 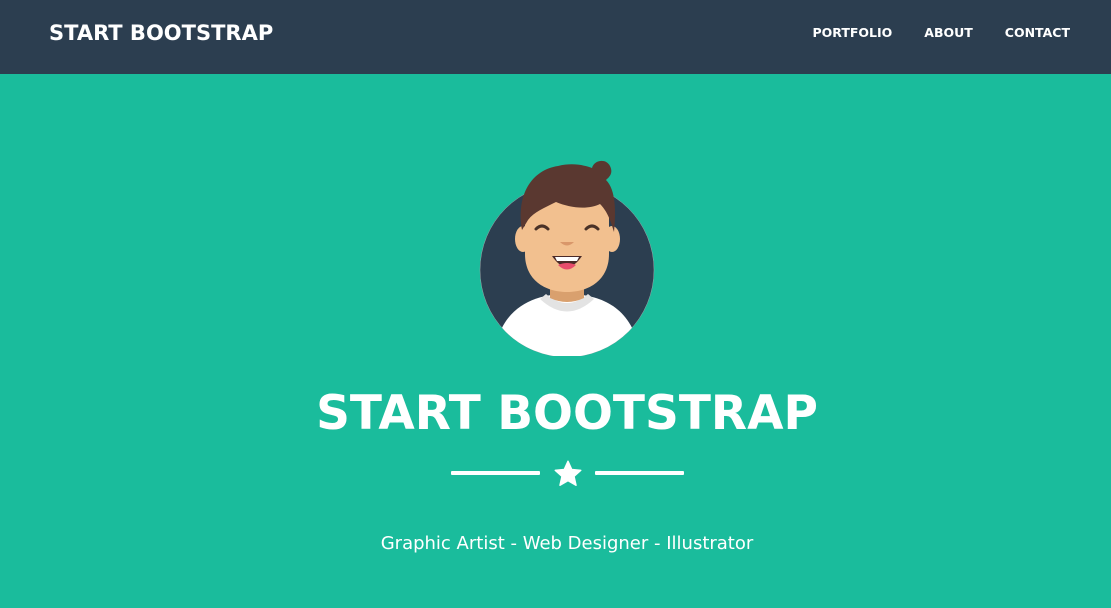 I want to click on divider-line-left, so click(x=495, y=473).